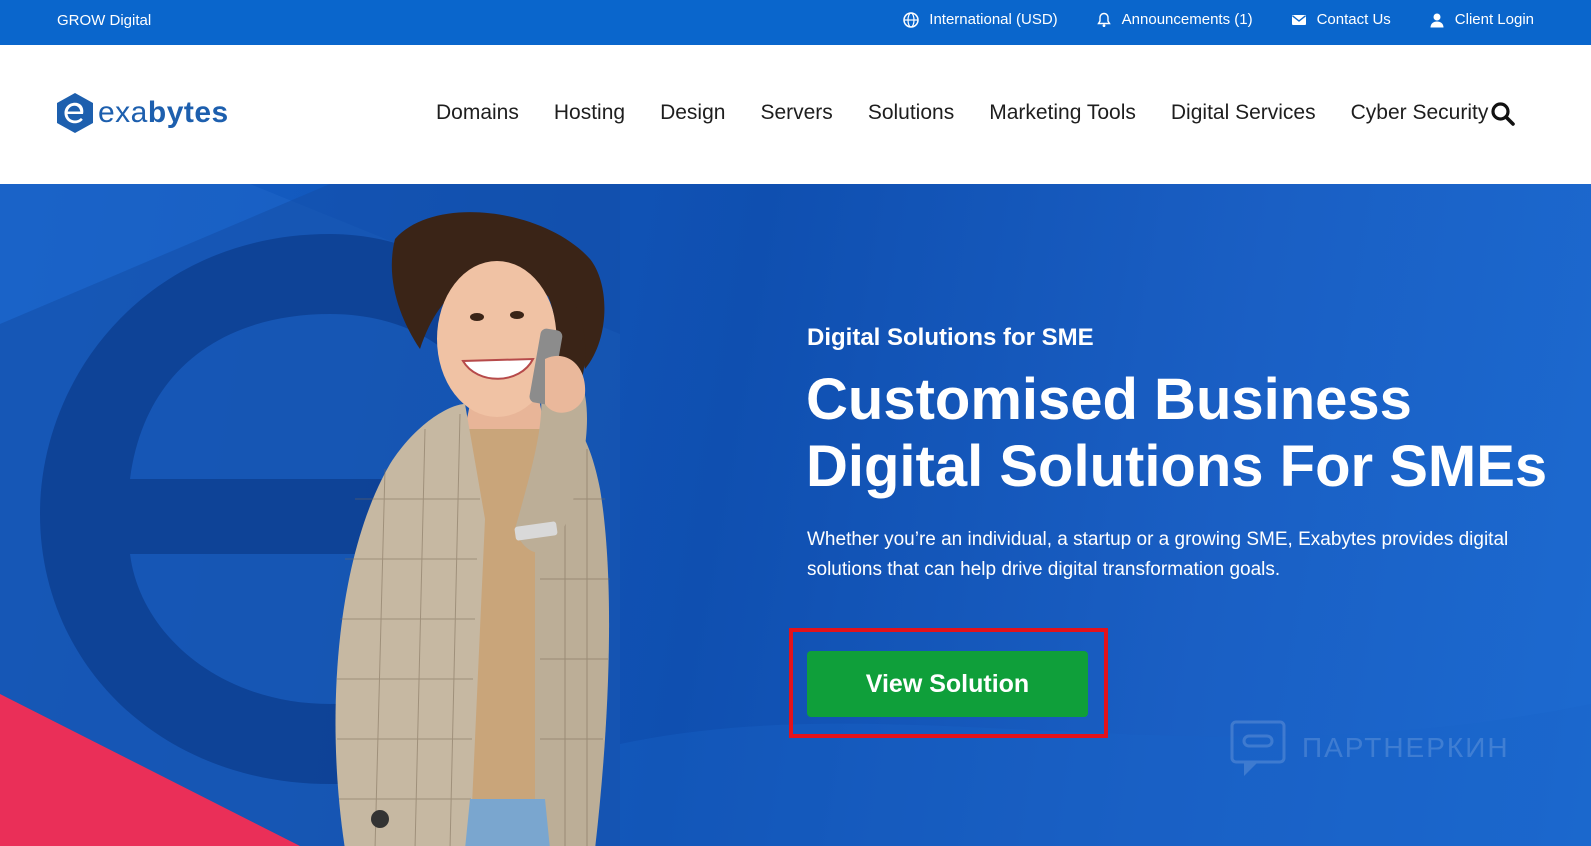  I want to click on user-icon, so click(1437, 20).